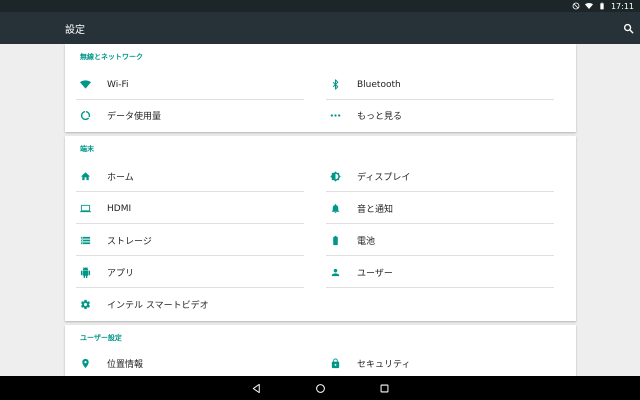  Describe the element at coordinates (380, 117) in the screenshot. I see `setting-label: もっと見る` at that location.